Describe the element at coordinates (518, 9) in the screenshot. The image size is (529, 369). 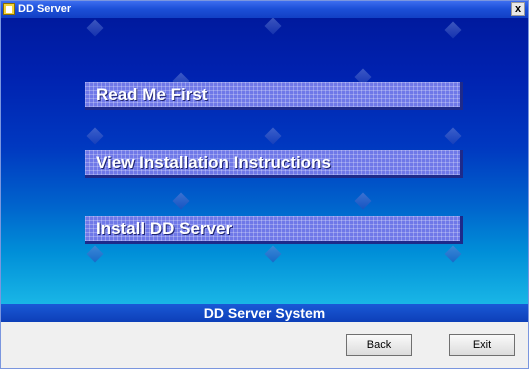
I see `close-button: x` at that location.